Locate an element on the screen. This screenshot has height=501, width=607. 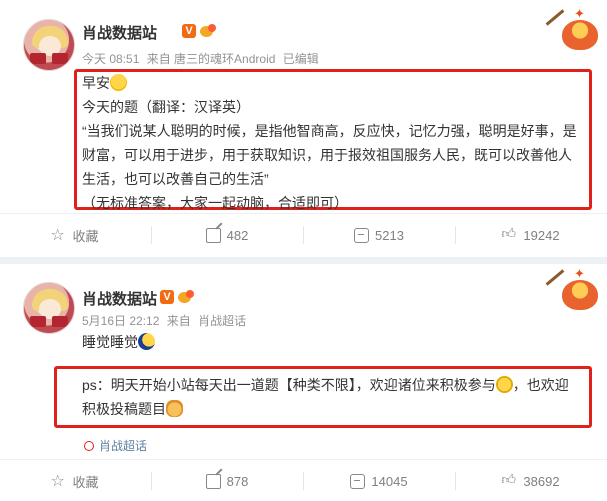
post-source: 来自 is located at coordinates (178, 321).